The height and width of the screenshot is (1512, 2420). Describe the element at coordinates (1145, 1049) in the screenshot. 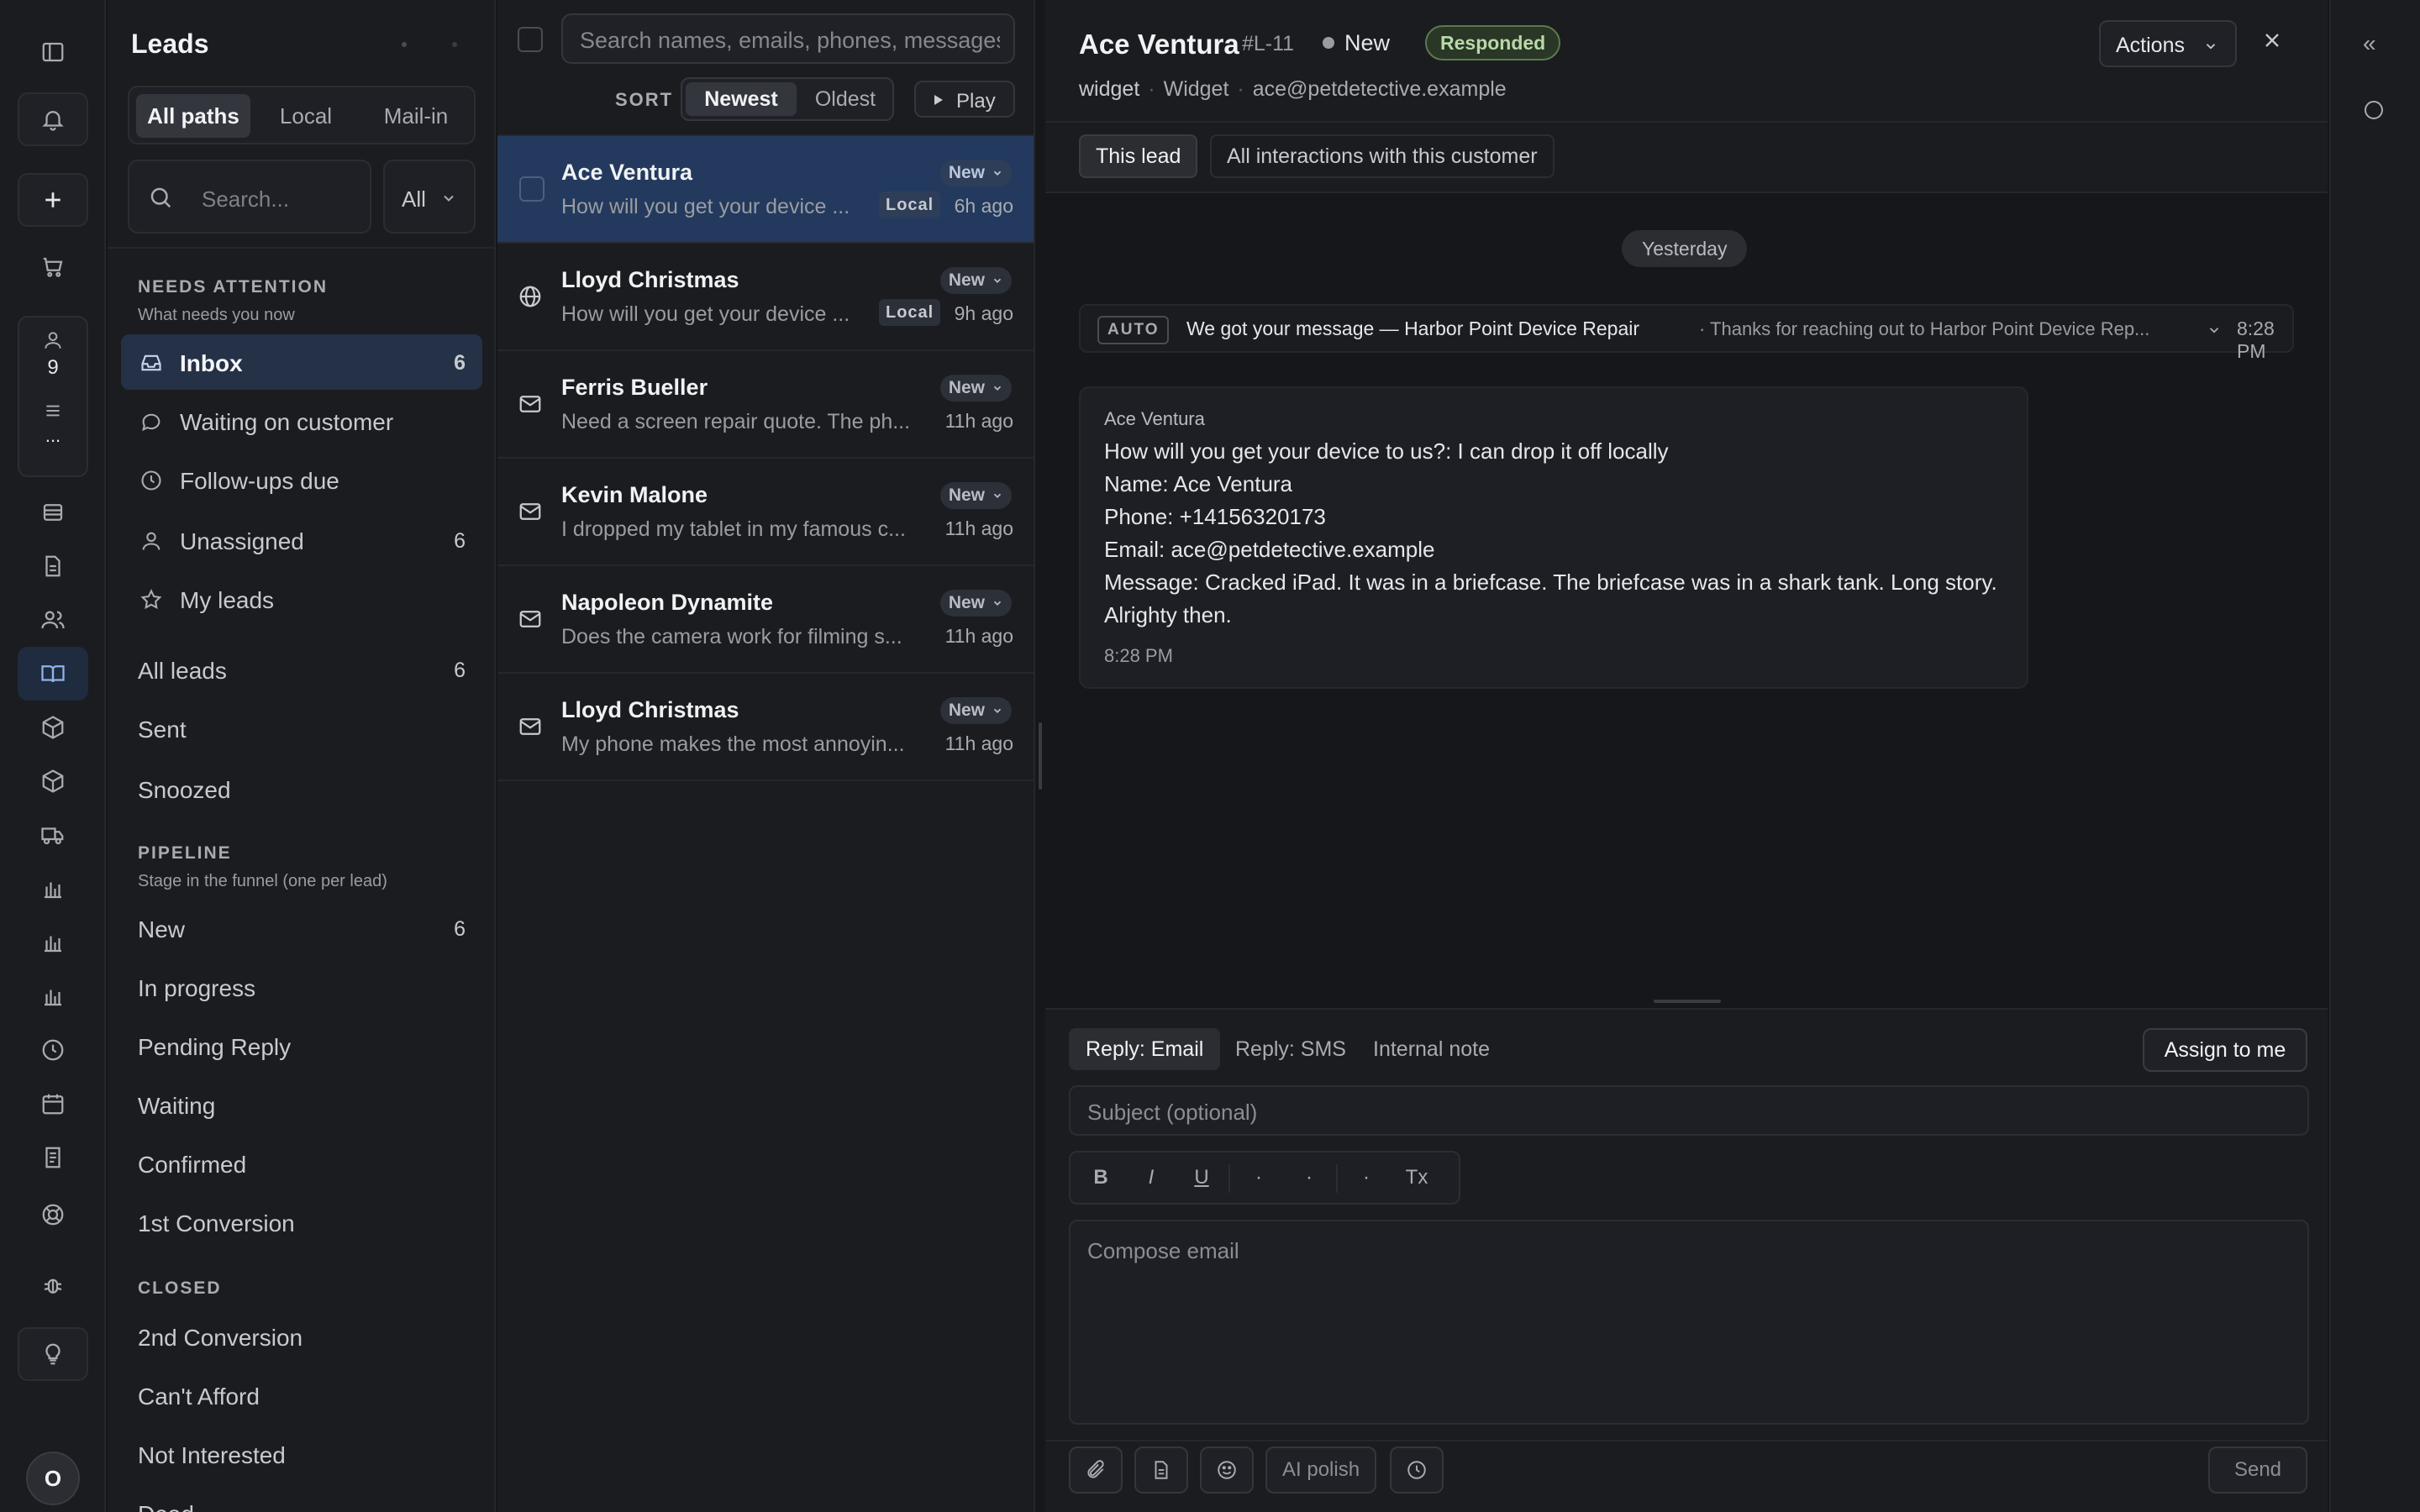

I see `tab-reply-email: Reply: Email` at that location.